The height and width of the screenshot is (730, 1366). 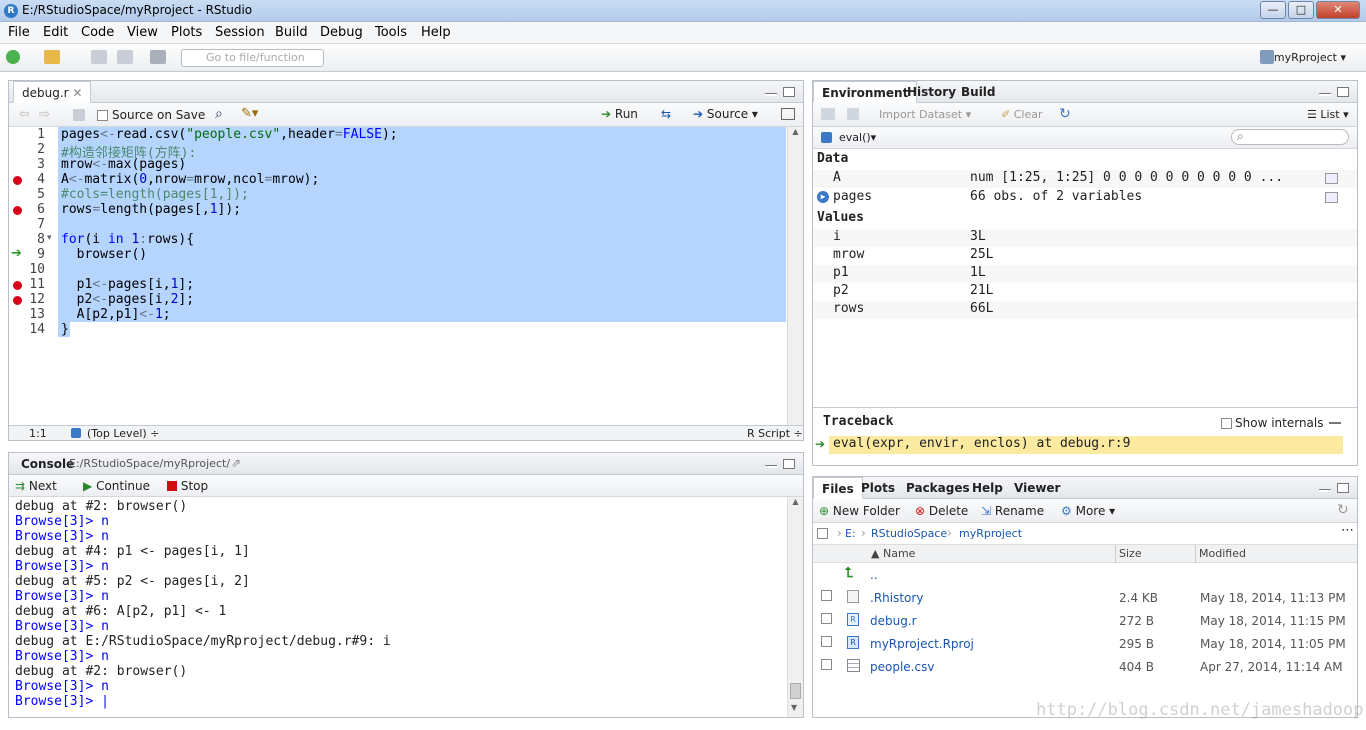 I want to click on close-button: ✕, so click(x=1338, y=10).